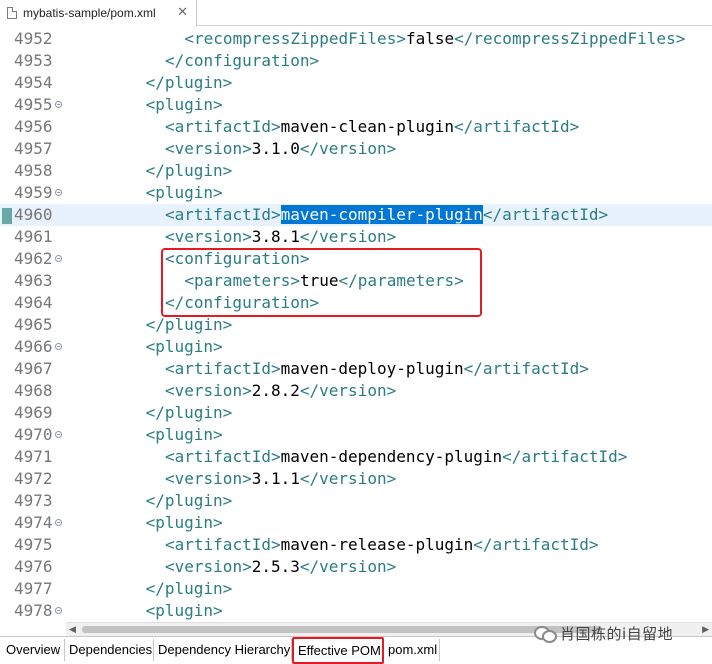  What do you see at coordinates (367, 126) in the screenshot?
I see `text-value: maven-clean-plugin` at bounding box center [367, 126].